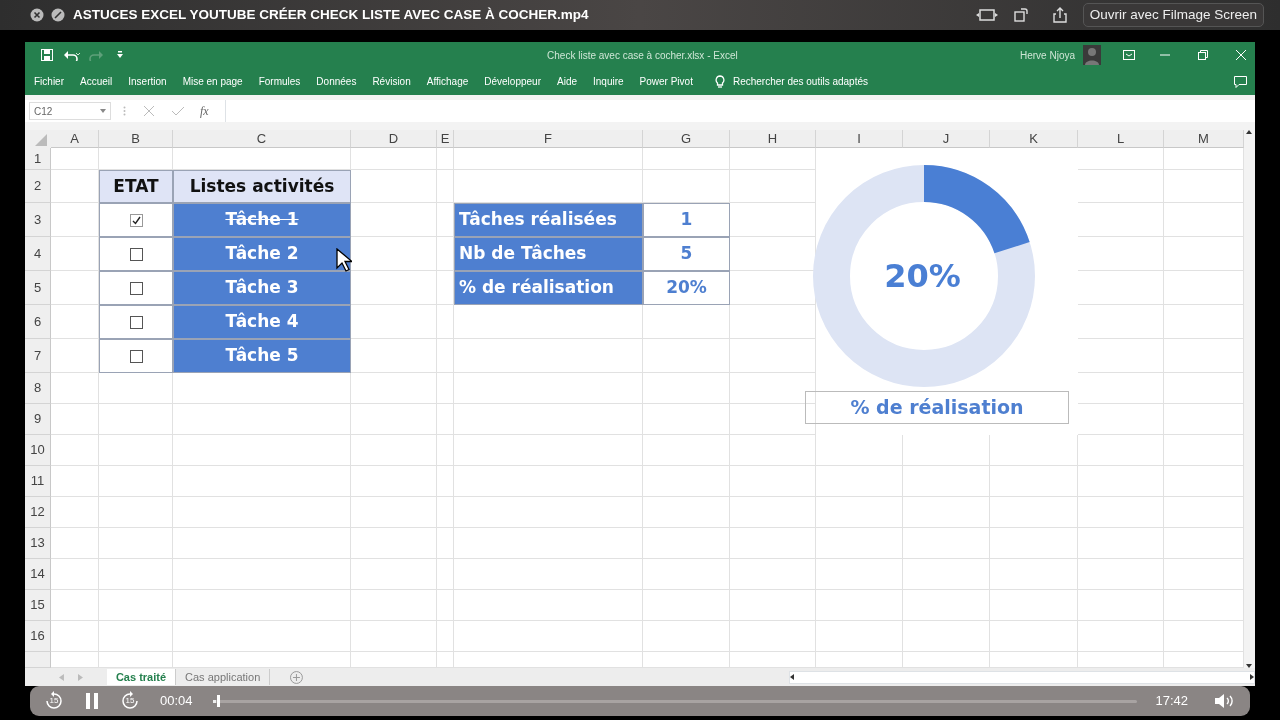 This screenshot has width=1280, height=720. I want to click on add-sheet-icon, so click(297, 677).